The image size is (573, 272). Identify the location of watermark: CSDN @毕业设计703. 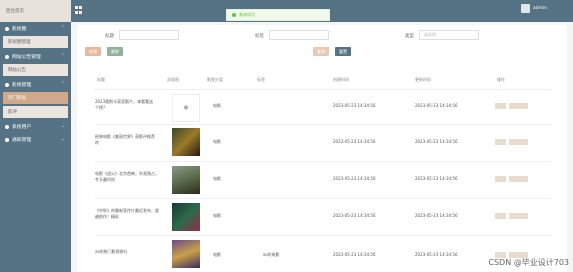
(528, 262).